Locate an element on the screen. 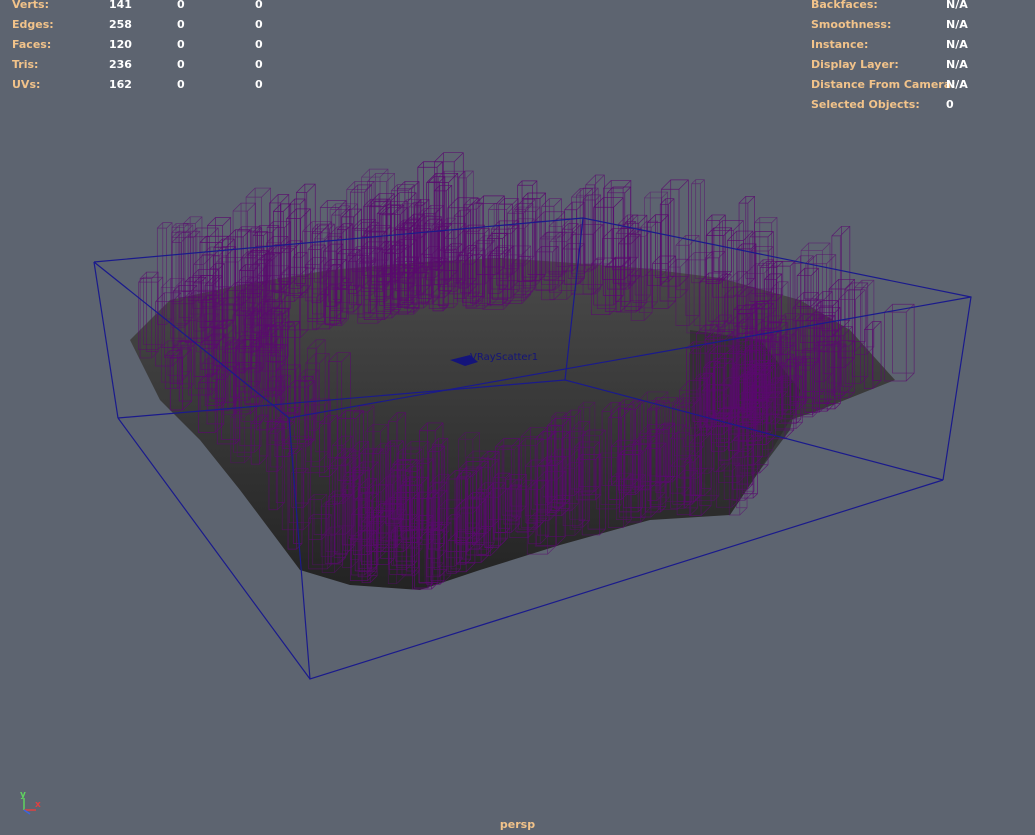 This screenshot has height=835, width=1035. hud-value: 258 is located at coordinates (120, 24).